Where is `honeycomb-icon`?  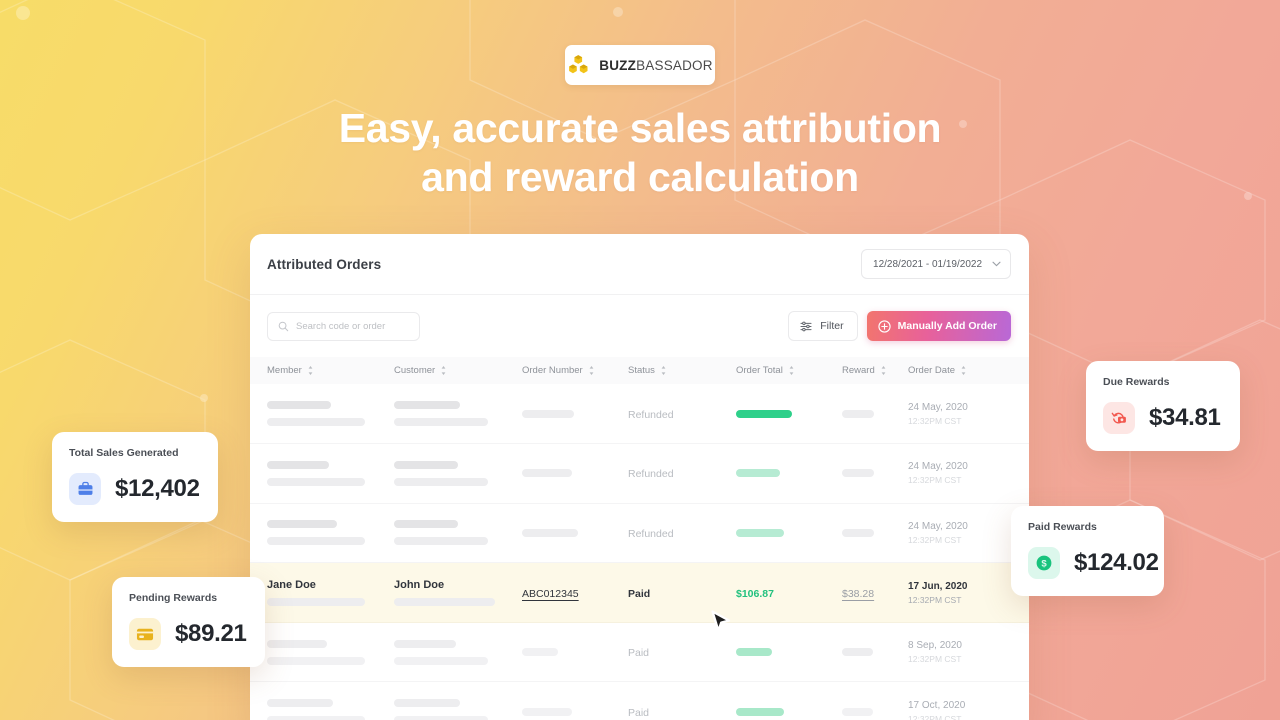
honeycomb-icon is located at coordinates (578, 64).